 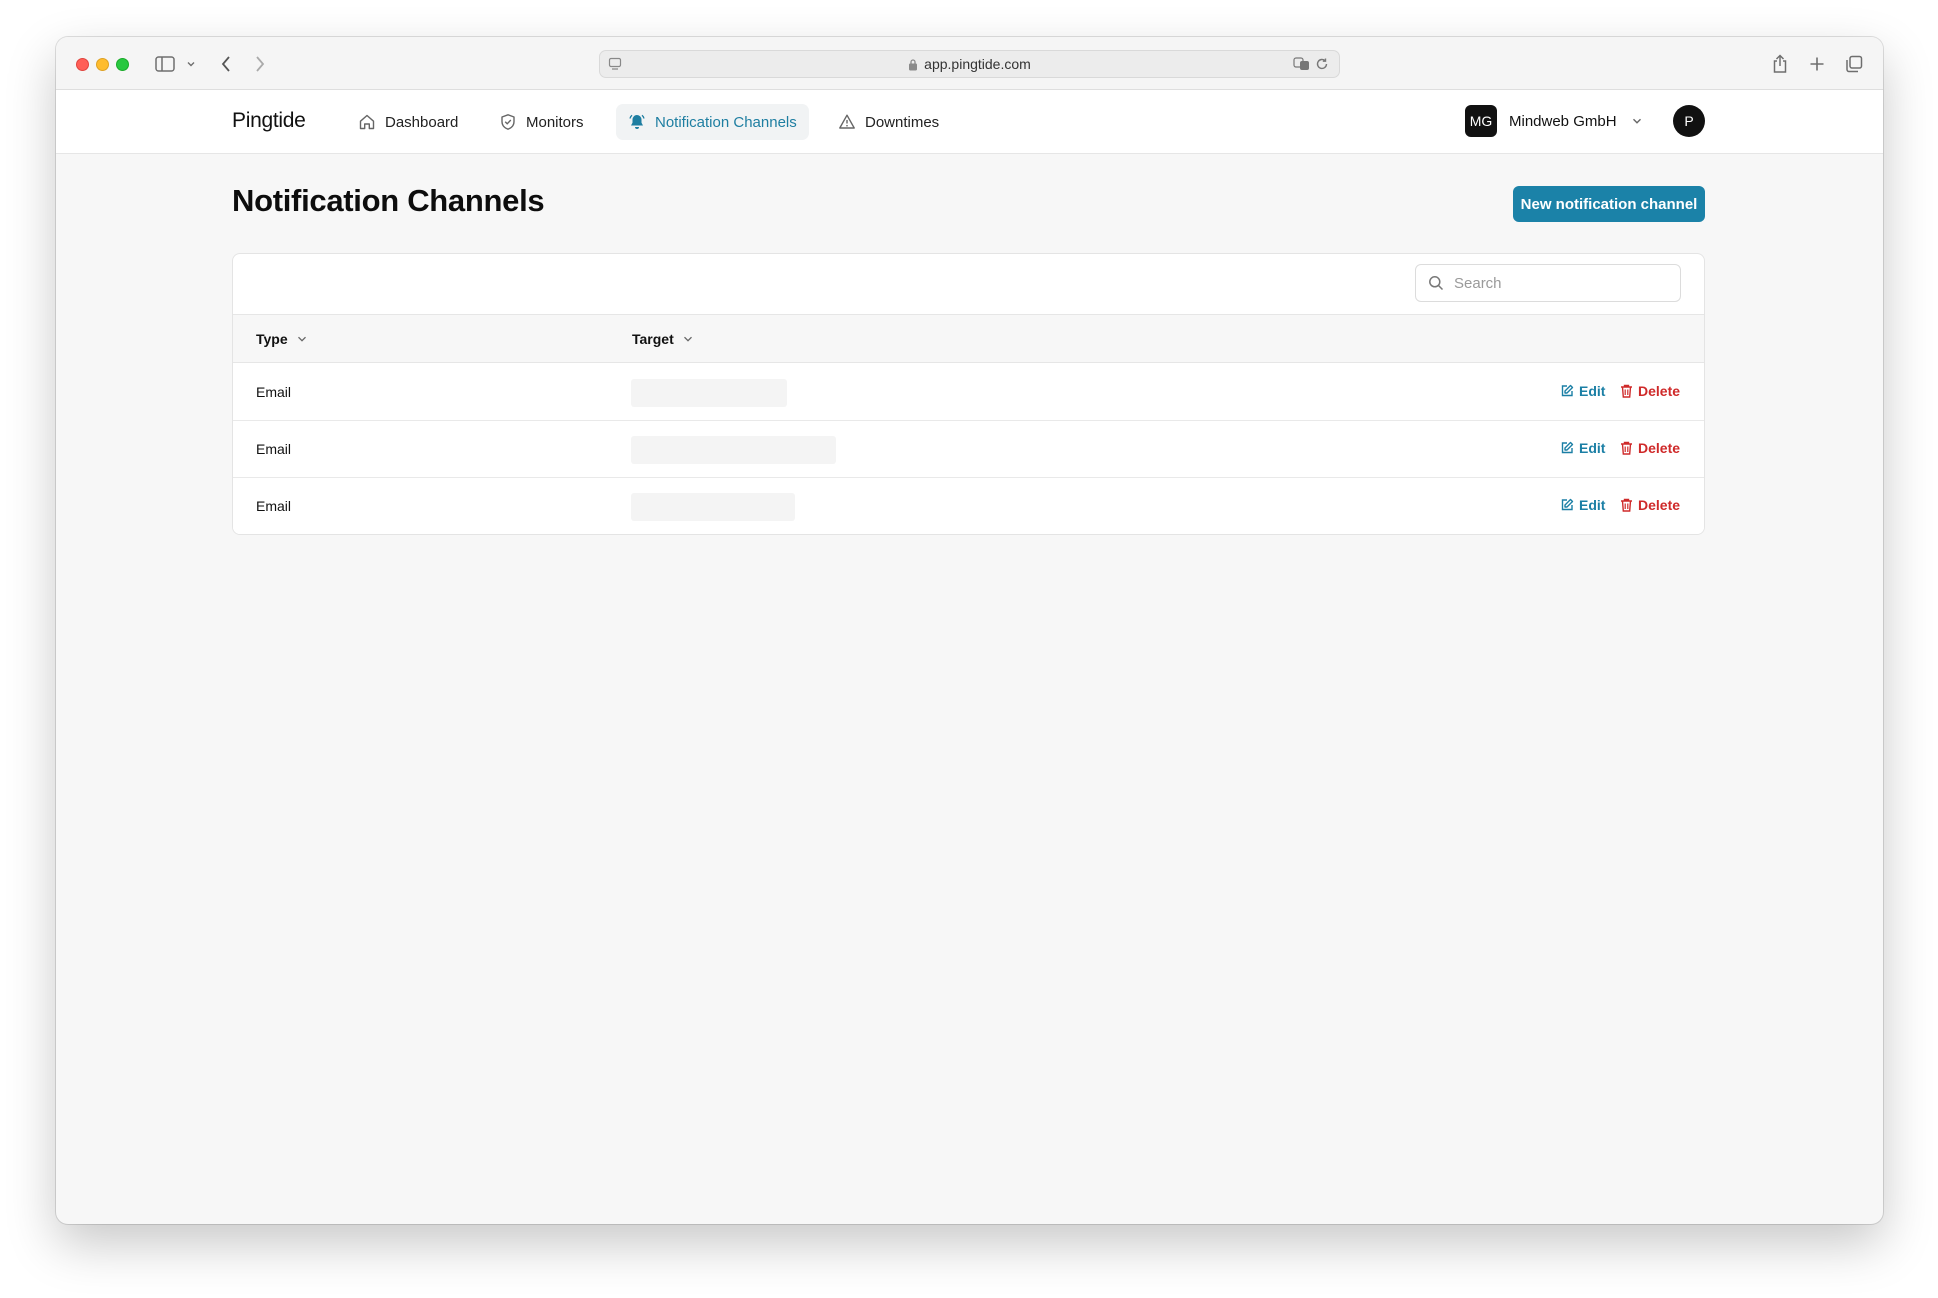 What do you see at coordinates (615, 65) in the screenshot?
I see `page-menu-icon` at bounding box center [615, 65].